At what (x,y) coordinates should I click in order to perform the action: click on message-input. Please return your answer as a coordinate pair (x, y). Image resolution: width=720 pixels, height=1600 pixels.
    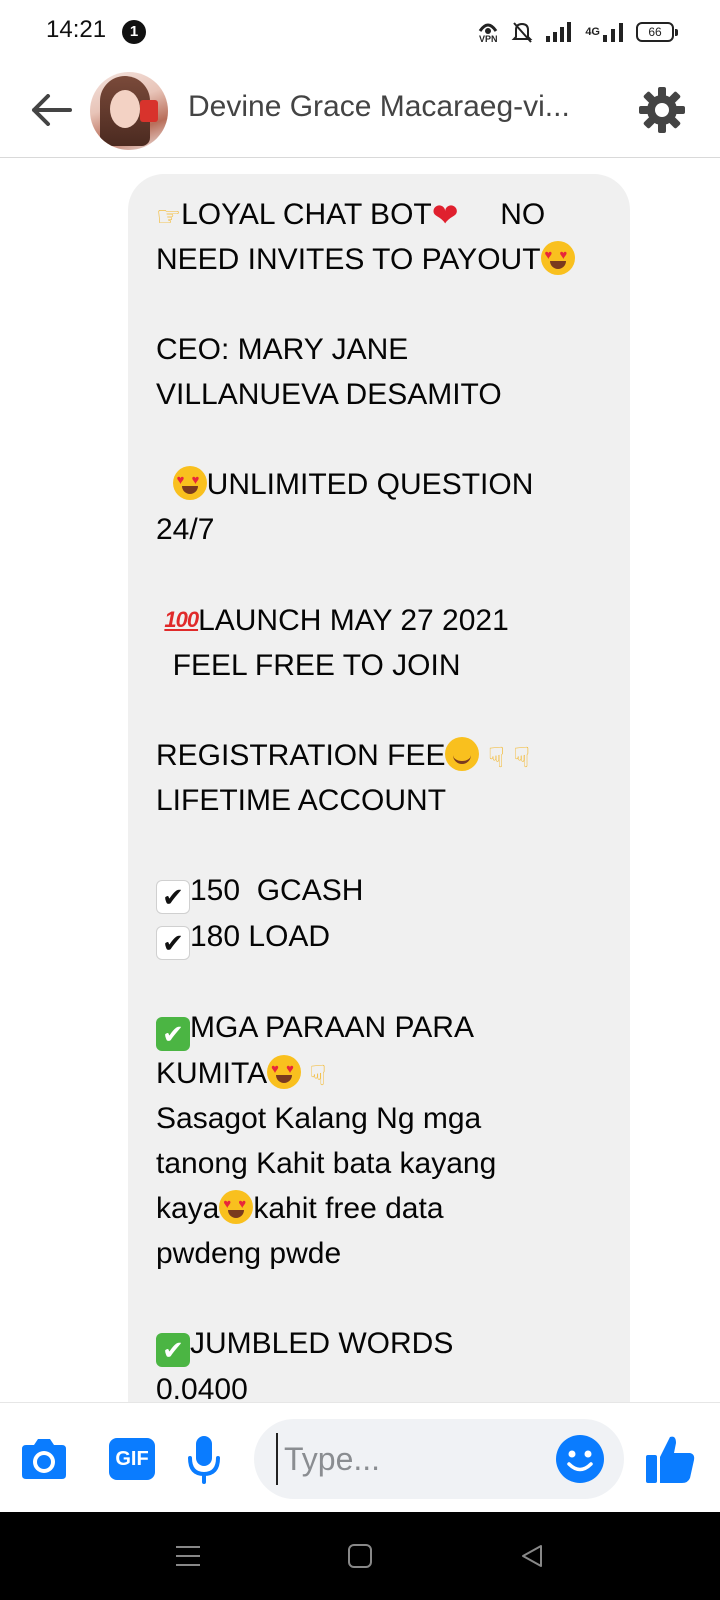
    Looking at the image, I should click on (406, 1459).